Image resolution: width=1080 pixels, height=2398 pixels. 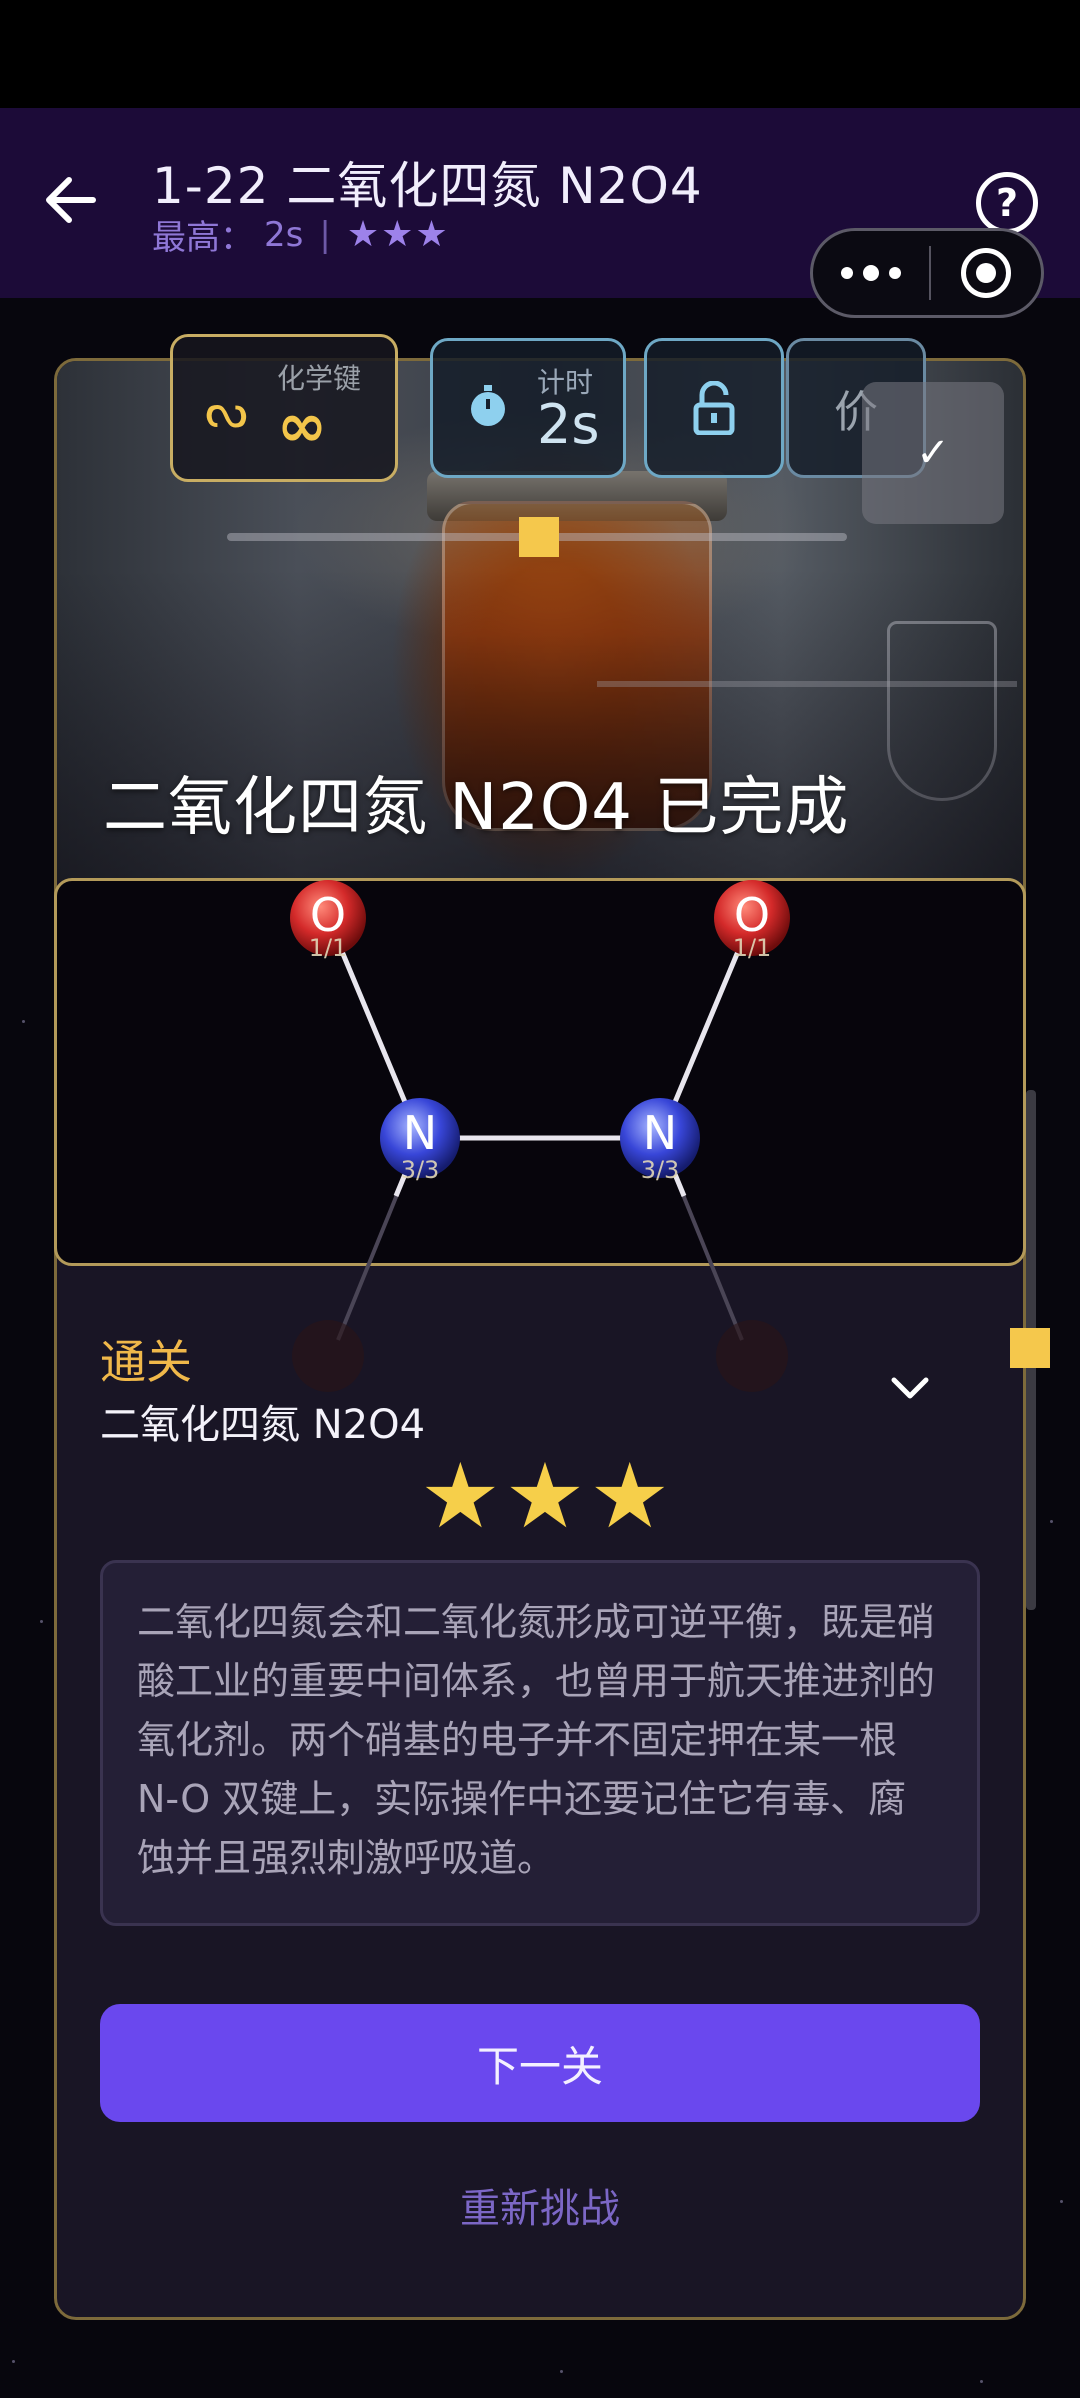 I want to click on question-icon: ?, so click(x=1007, y=203).